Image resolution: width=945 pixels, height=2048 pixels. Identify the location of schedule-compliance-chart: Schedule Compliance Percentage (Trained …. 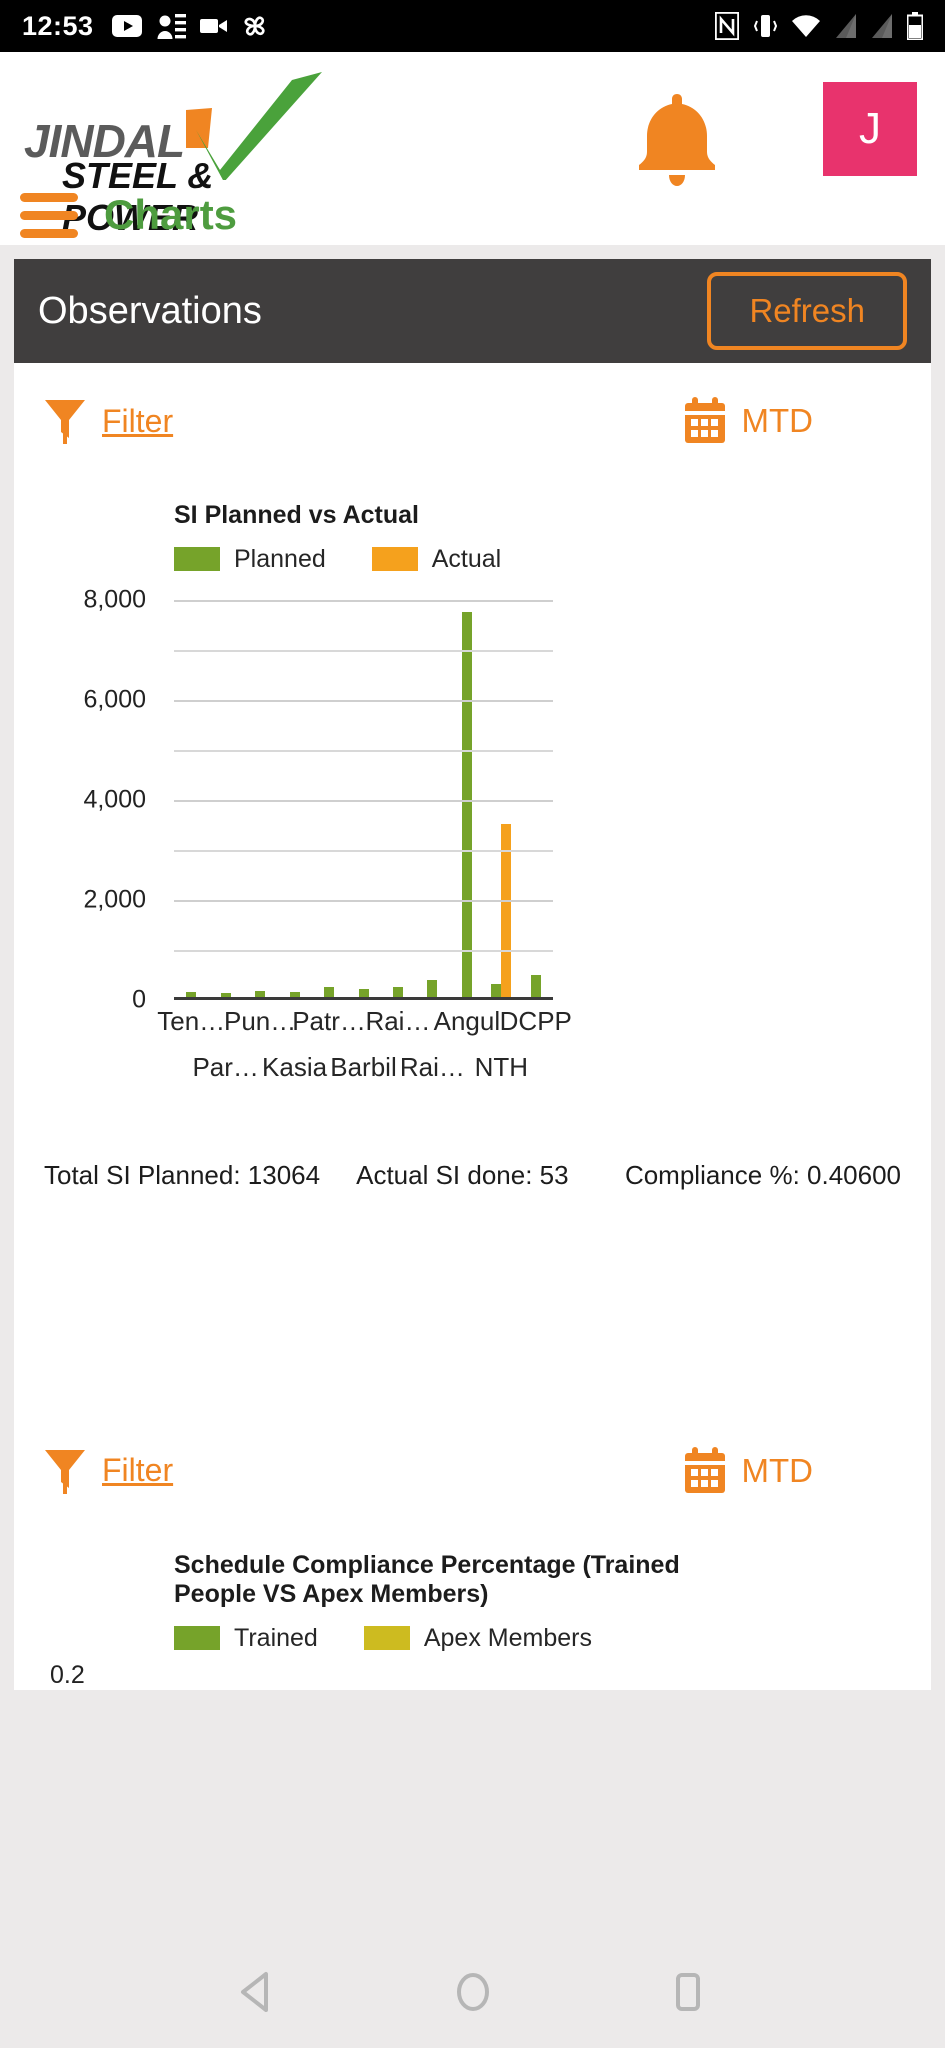
(472, 1602).